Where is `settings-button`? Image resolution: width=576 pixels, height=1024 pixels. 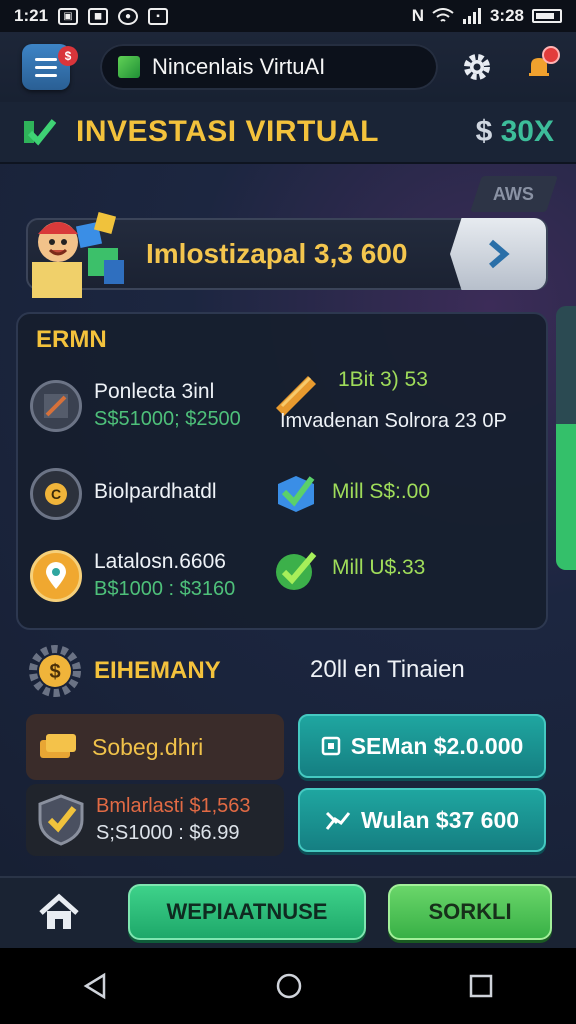
settings-button is located at coordinates (477, 67).